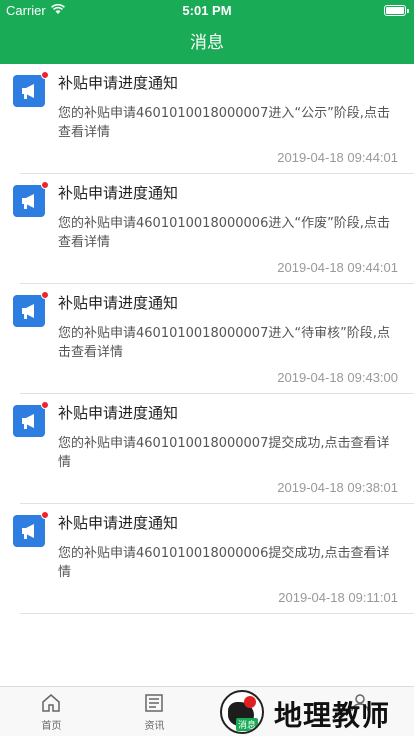 This screenshot has height=736, width=414. Describe the element at coordinates (337, 487) in the screenshot. I see `message-time: 2019-04-18 09:38:01` at that location.